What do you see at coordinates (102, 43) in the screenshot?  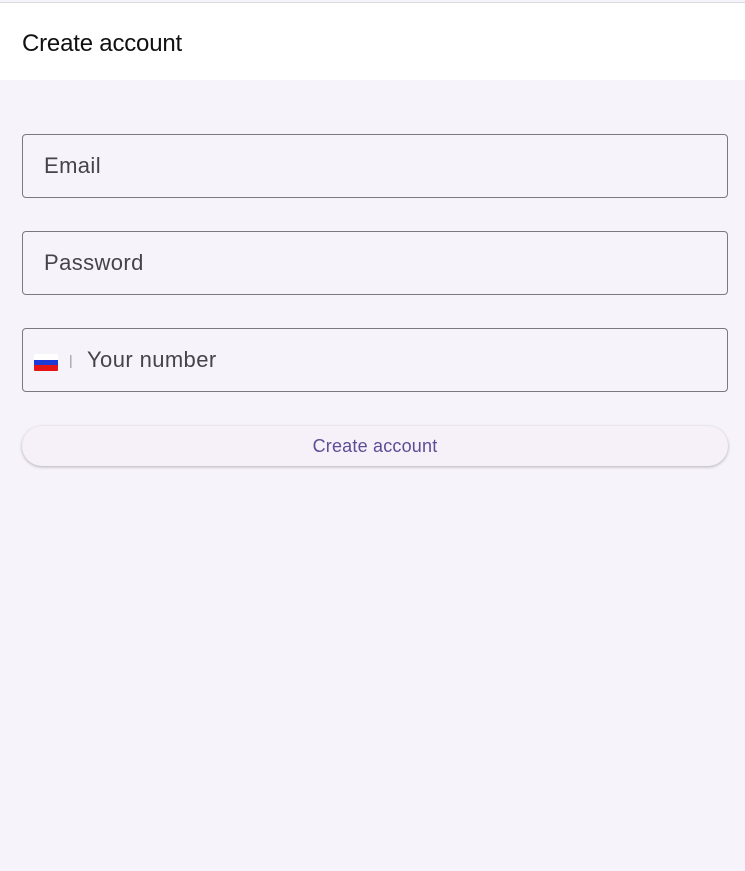 I see `page-title: Create account` at bounding box center [102, 43].